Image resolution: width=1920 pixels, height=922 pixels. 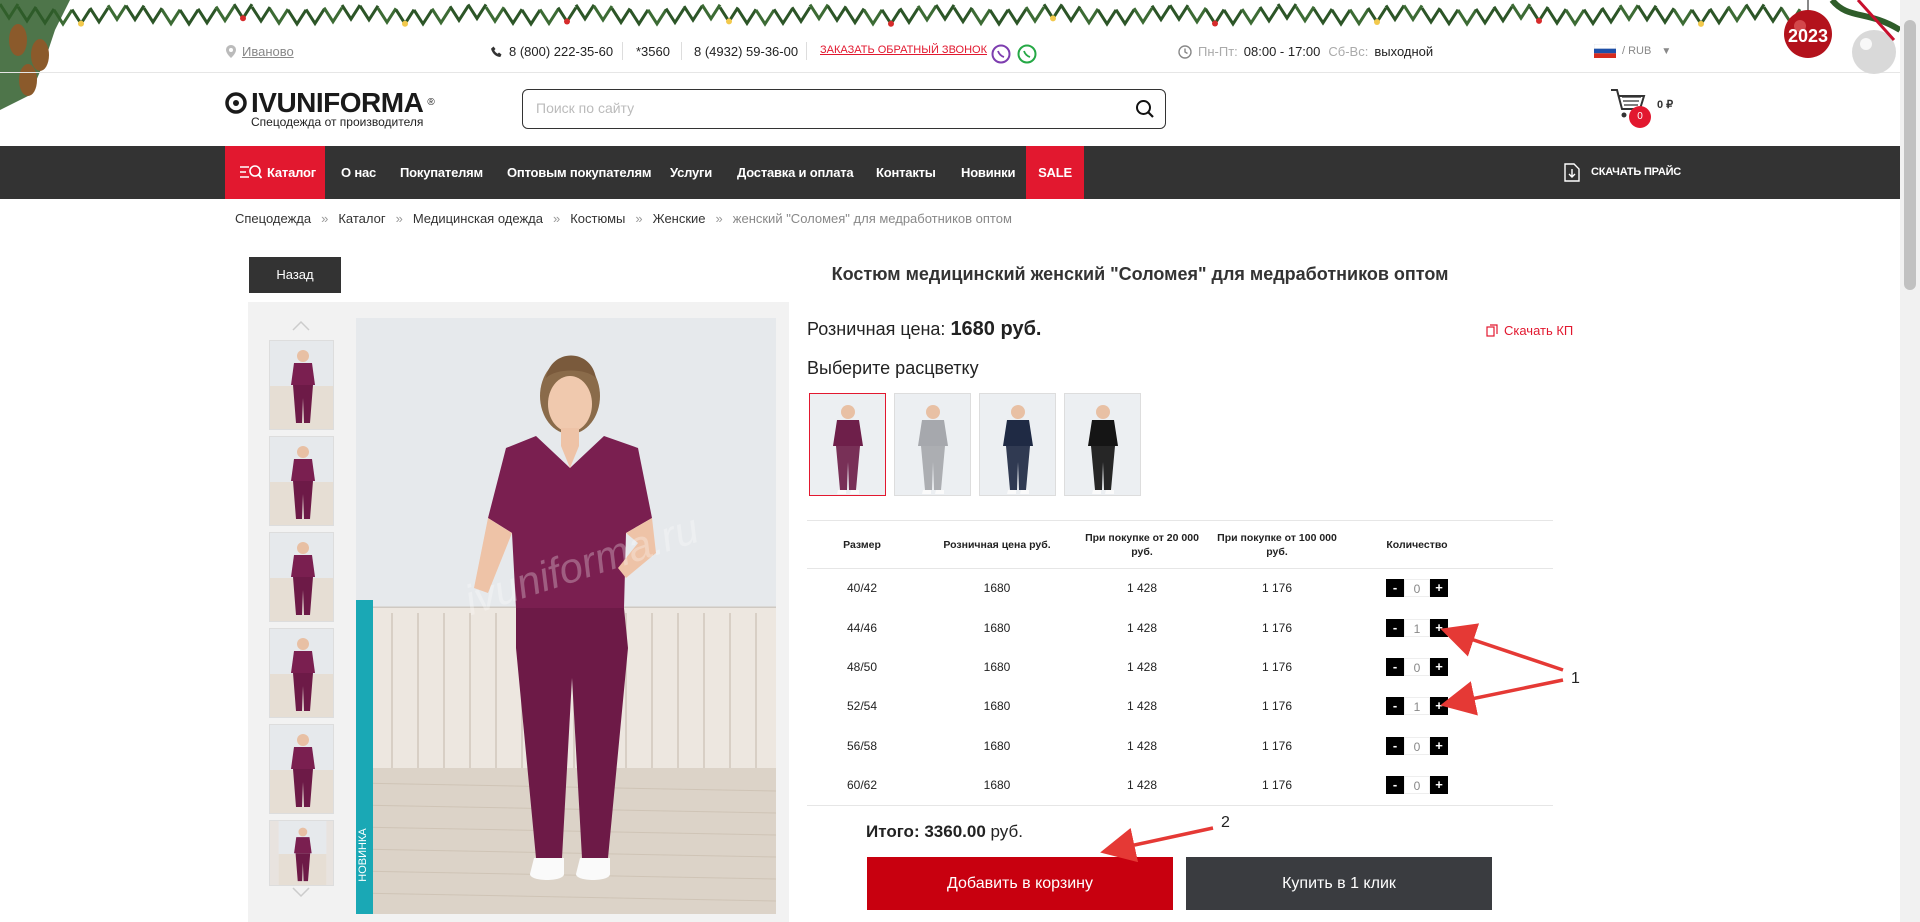 I want to click on russia-flag-icon, so click(x=1605, y=51).